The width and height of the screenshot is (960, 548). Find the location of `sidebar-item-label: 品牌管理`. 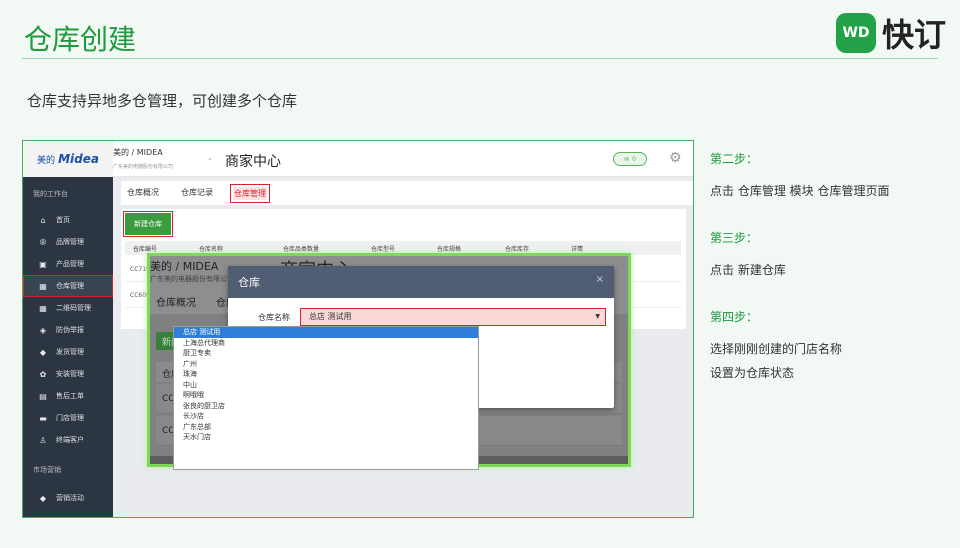

sidebar-item-label: 品牌管理 is located at coordinates (70, 242).